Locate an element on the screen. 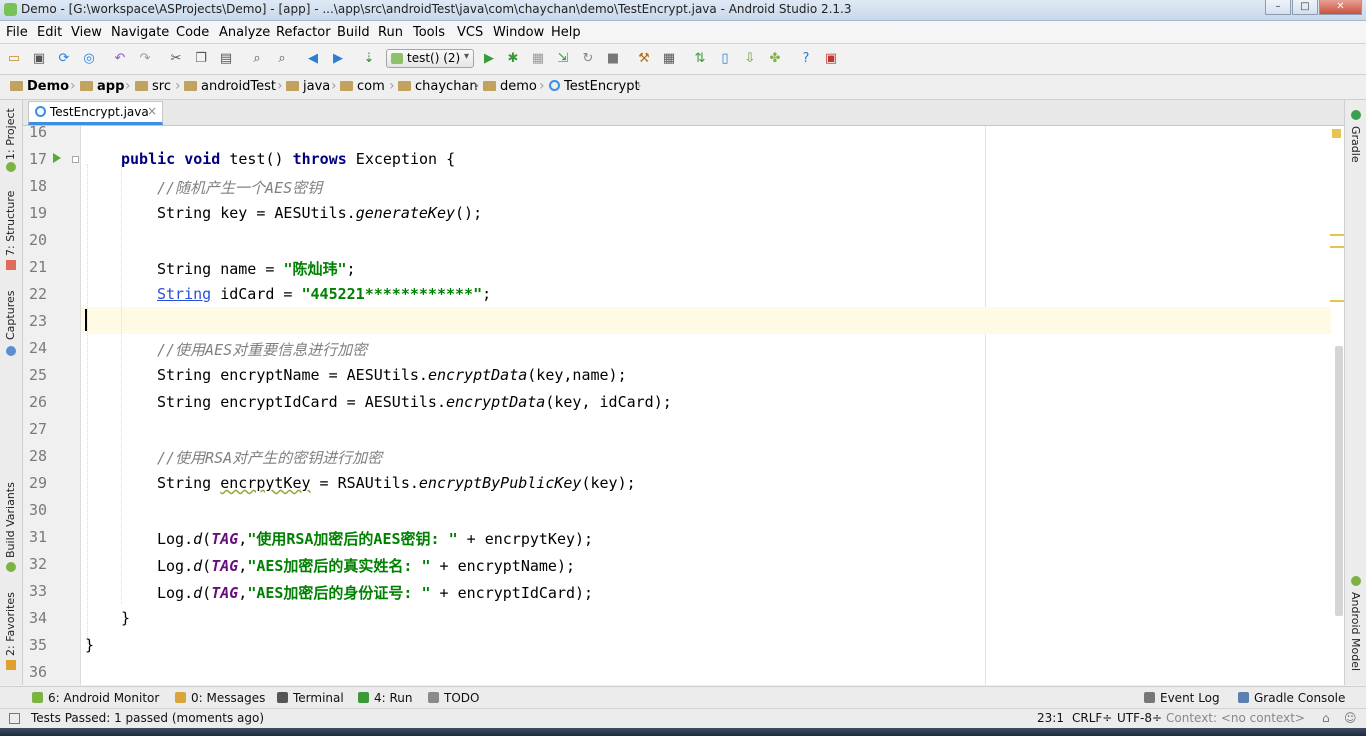 The image size is (1366, 736). tips-icon: ▣ is located at coordinates (831, 59).